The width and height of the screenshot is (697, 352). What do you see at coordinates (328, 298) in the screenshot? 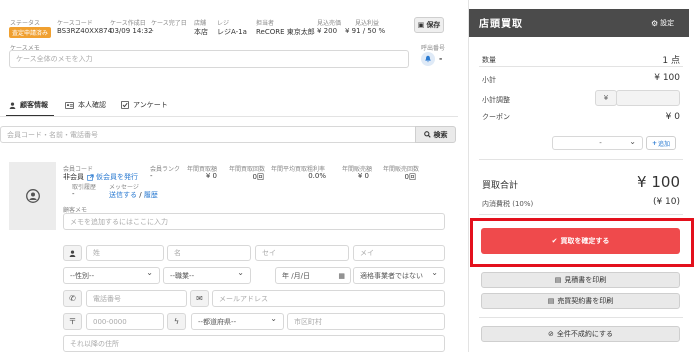
I see `email-input: メールアドレス` at bounding box center [328, 298].